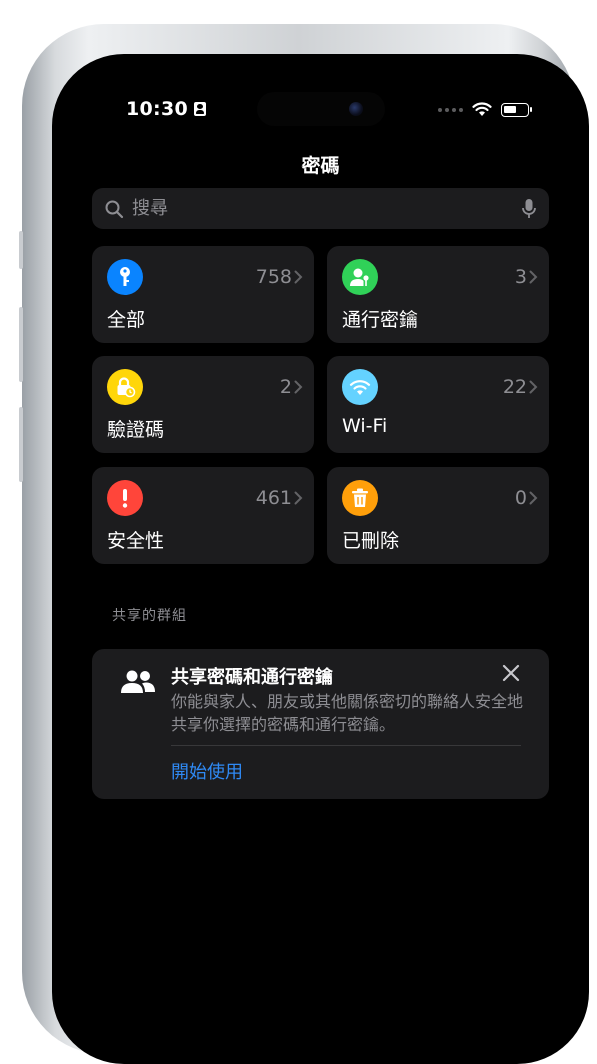  What do you see at coordinates (380, 320) in the screenshot?
I see `category-label: 通行密鑰` at bounding box center [380, 320].